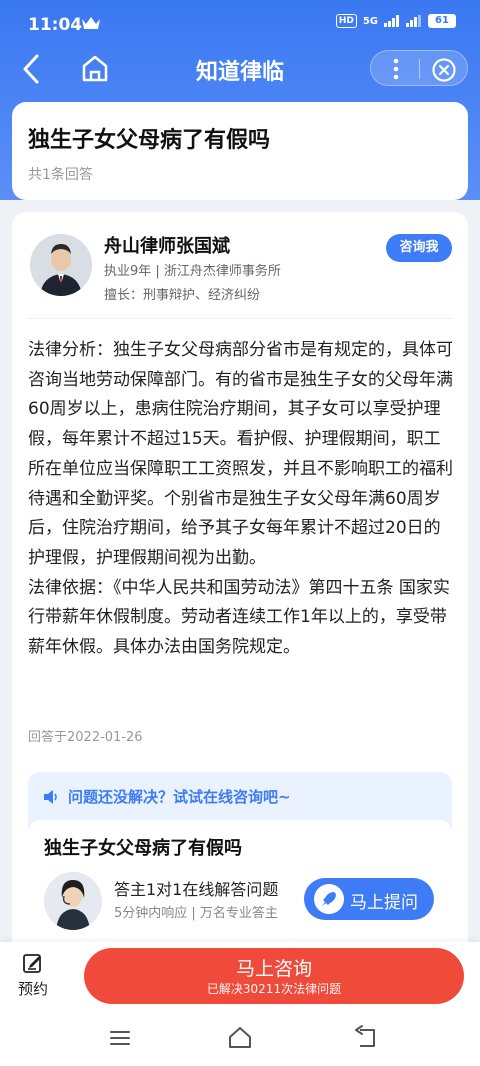 The width and height of the screenshot is (480, 1066). What do you see at coordinates (329, 899) in the screenshot?
I see `rocket-icon` at bounding box center [329, 899].